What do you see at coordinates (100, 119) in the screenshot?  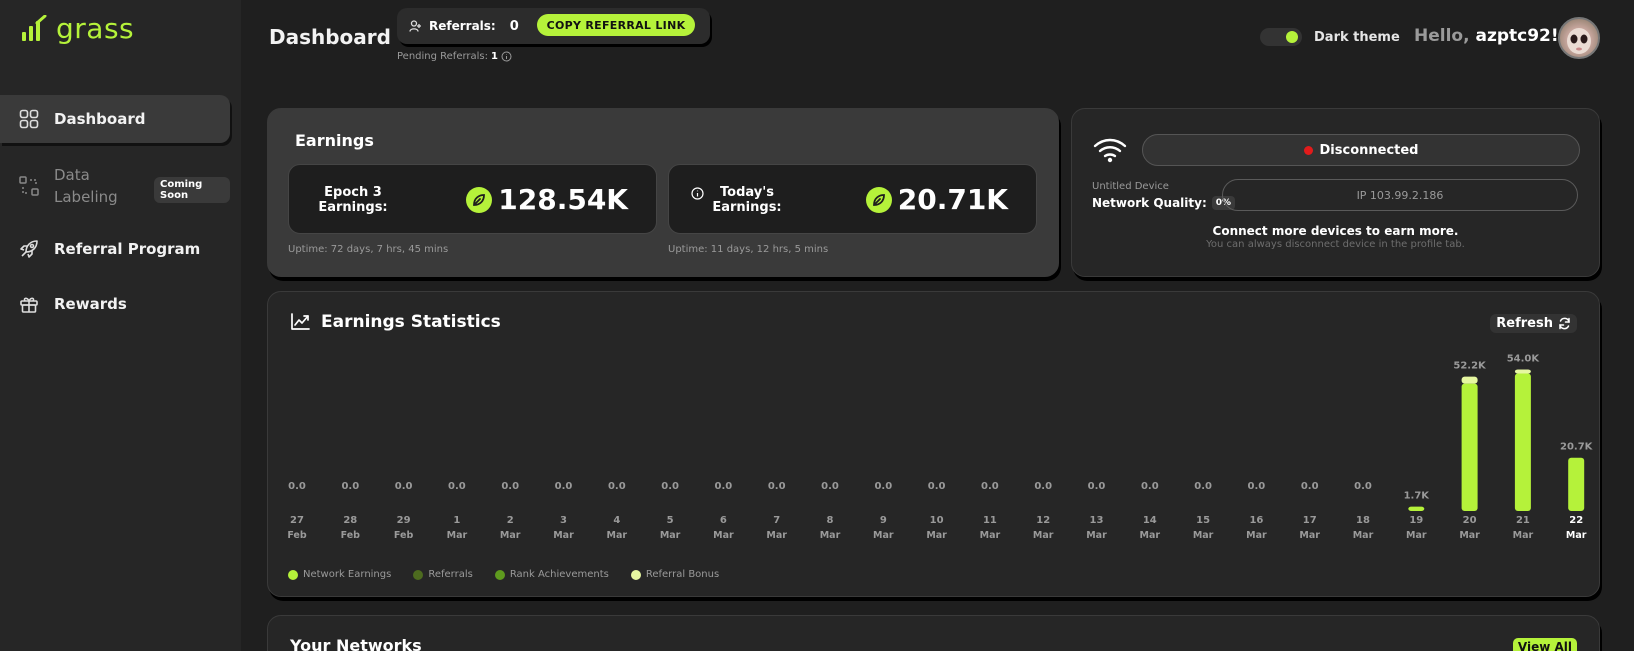 I see `sidebar-item-label: Dashboard` at bounding box center [100, 119].